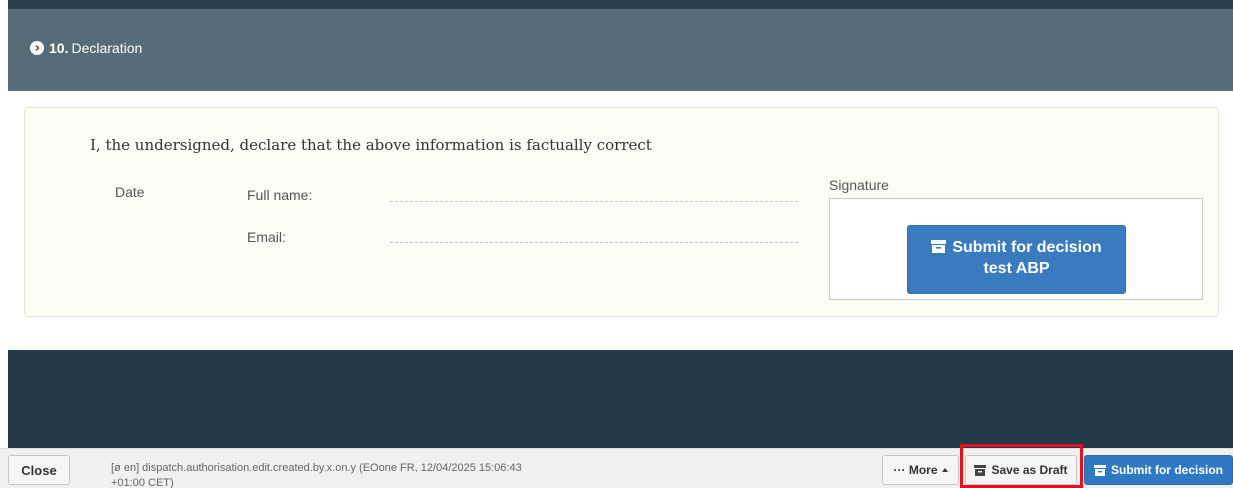 The width and height of the screenshot is (1233, 488). I want to click on section-title-text: Declaration, so click(107, 48).